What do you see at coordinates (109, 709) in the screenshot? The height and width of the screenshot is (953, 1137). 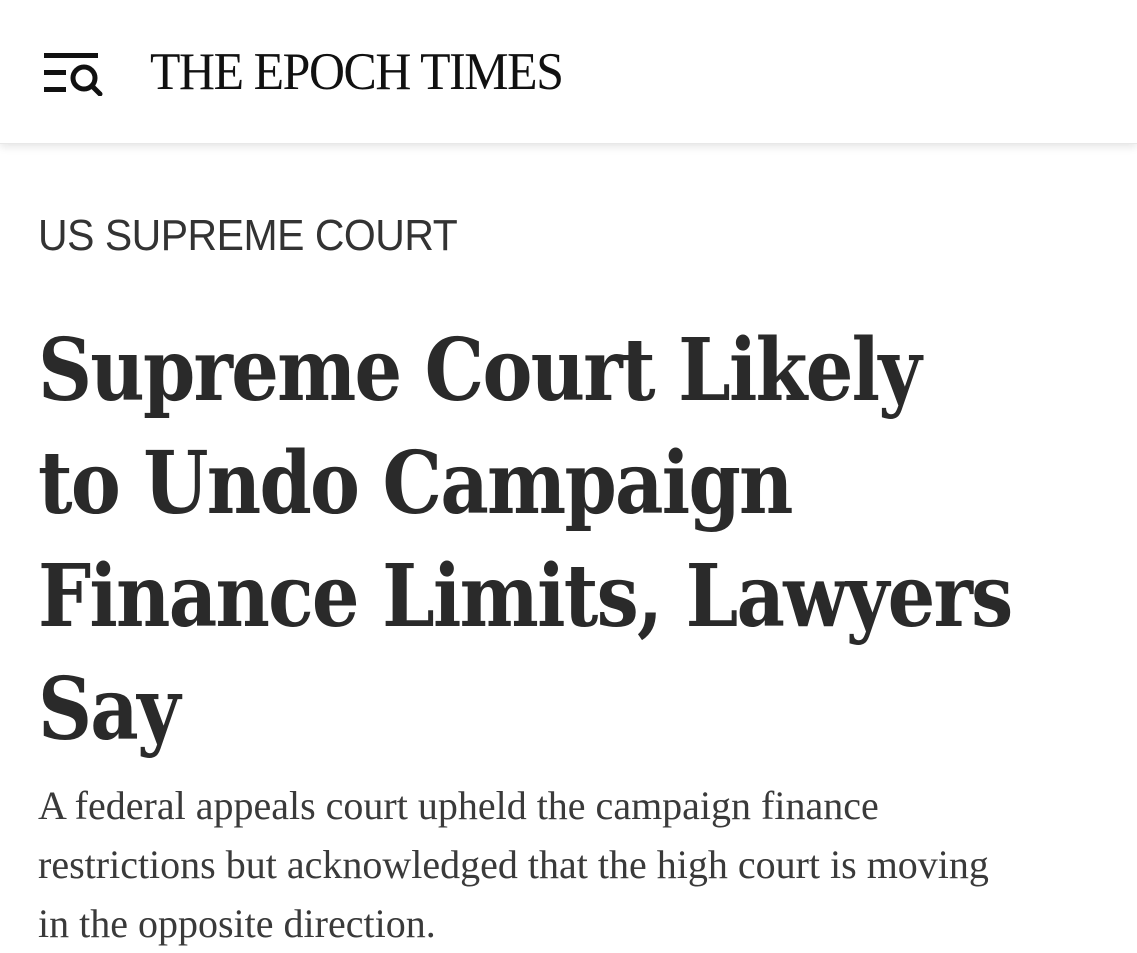 I see `headline-line: Say` at bounding box center [109, 709].